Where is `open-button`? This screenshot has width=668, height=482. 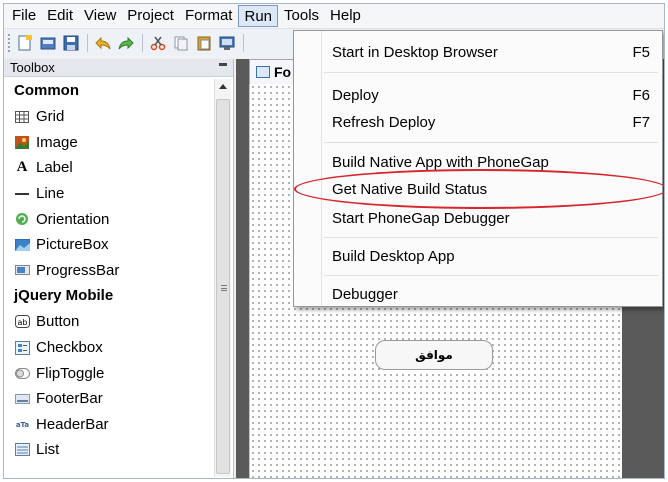 open-button is located at coordinates (48, 43).